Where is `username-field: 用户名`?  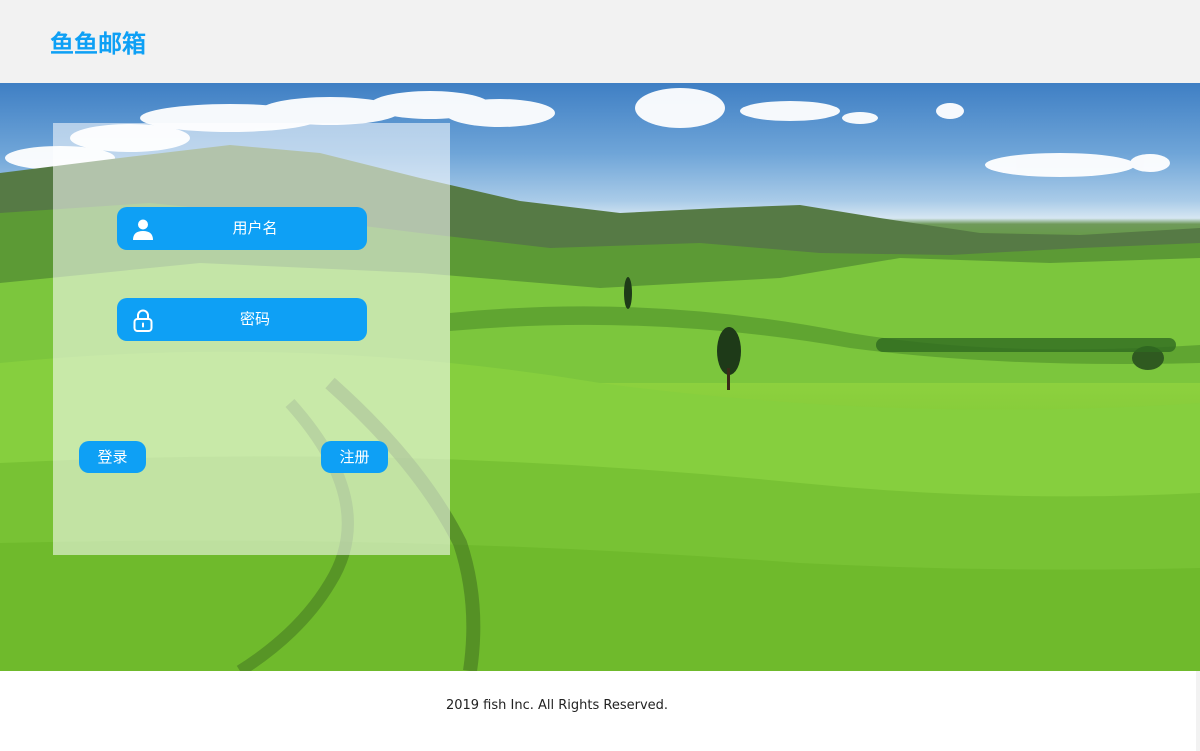 username-field: 用户名 is located at coordinates (242, 228).